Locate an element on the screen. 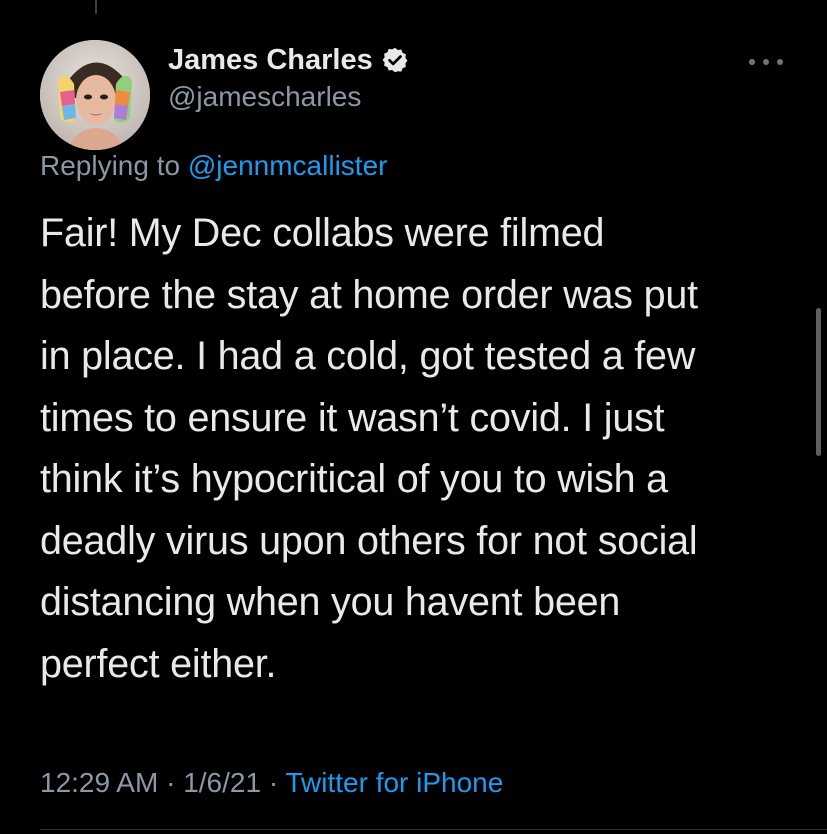 The image size is (827, 834). tweet-text-line: deadly virus upon others for not social is located at coordinates (369, 540).